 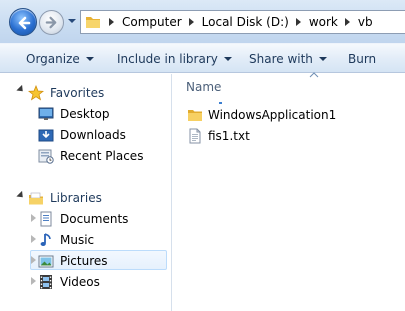 I want to click on nav-item-music: Music, so click(x=66, y=240).